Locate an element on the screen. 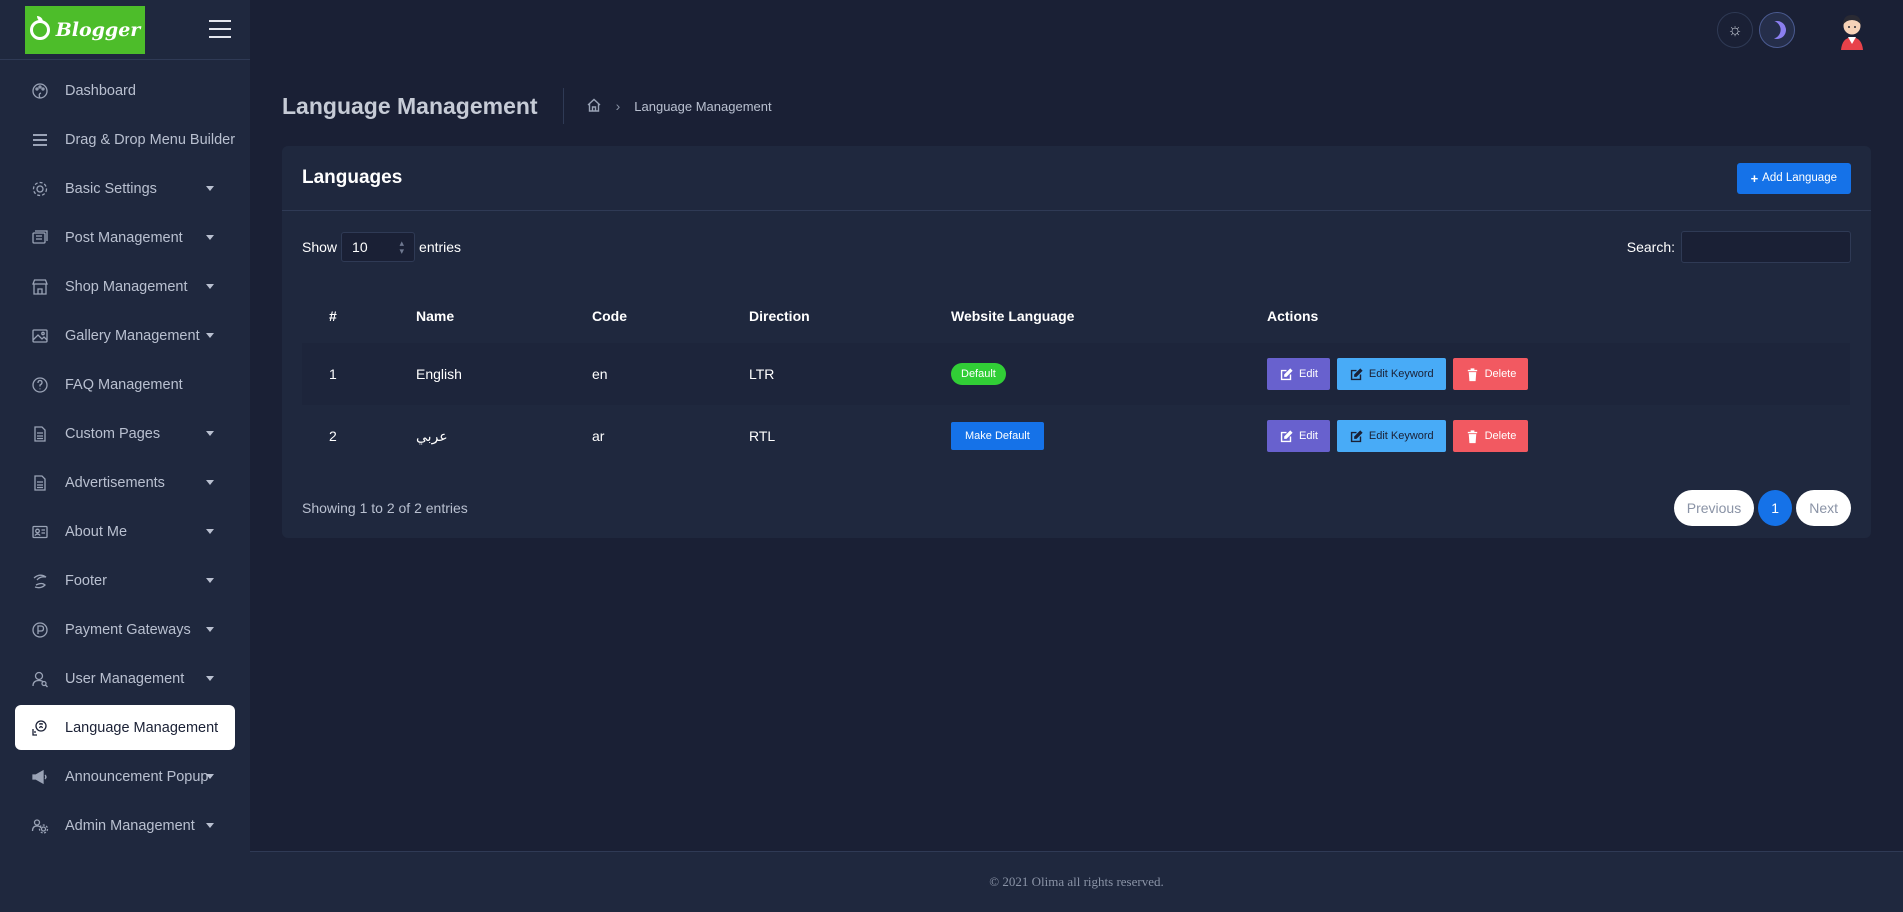  sidebar-item-custom-pages: Custom Pages is located at coordinates (125, 433).